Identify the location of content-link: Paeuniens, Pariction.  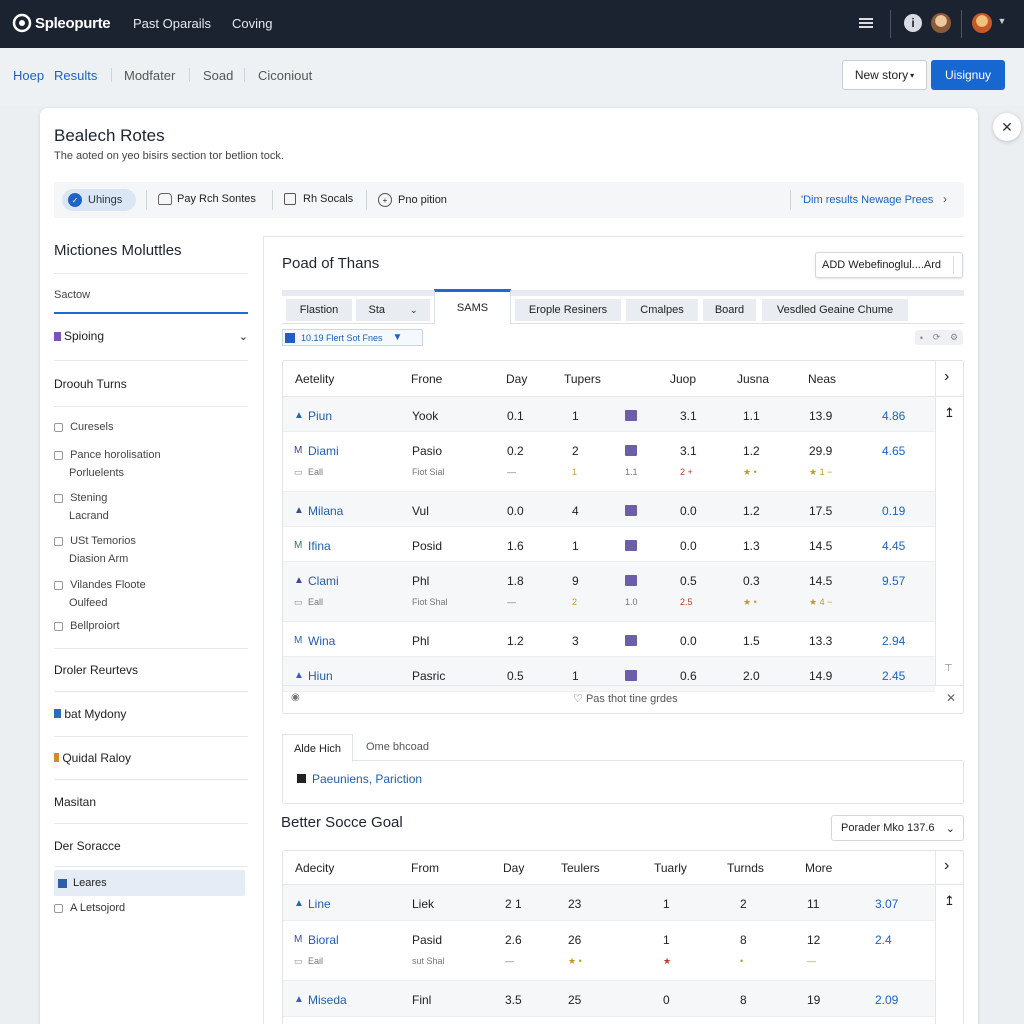
(367, 779).